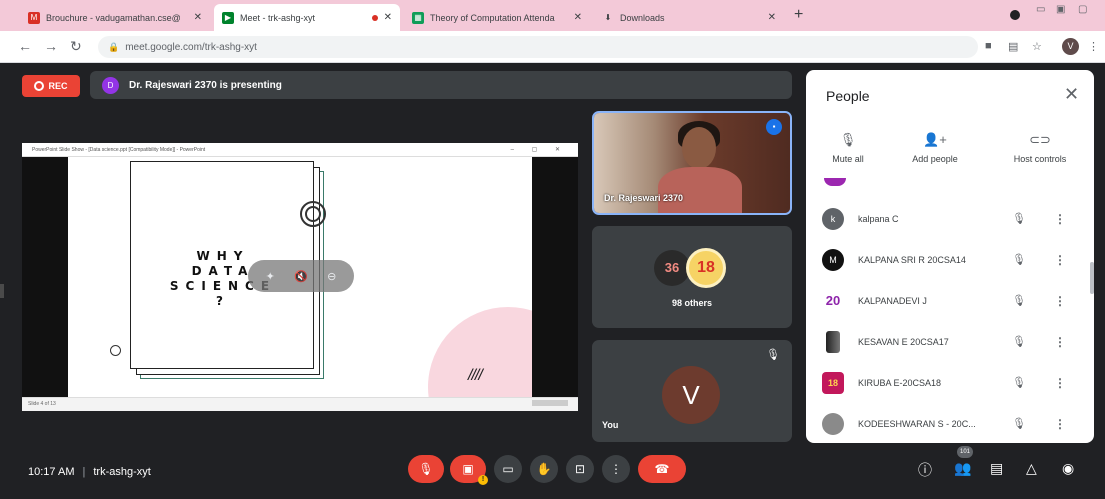 The width and height of the screenshot is (1105, 499). What do you see at coordinates (539, 150) in the screenshot?
I see `slideshow-window-controls-icon: – ▢ ✕` at bounding box center [539, 150].